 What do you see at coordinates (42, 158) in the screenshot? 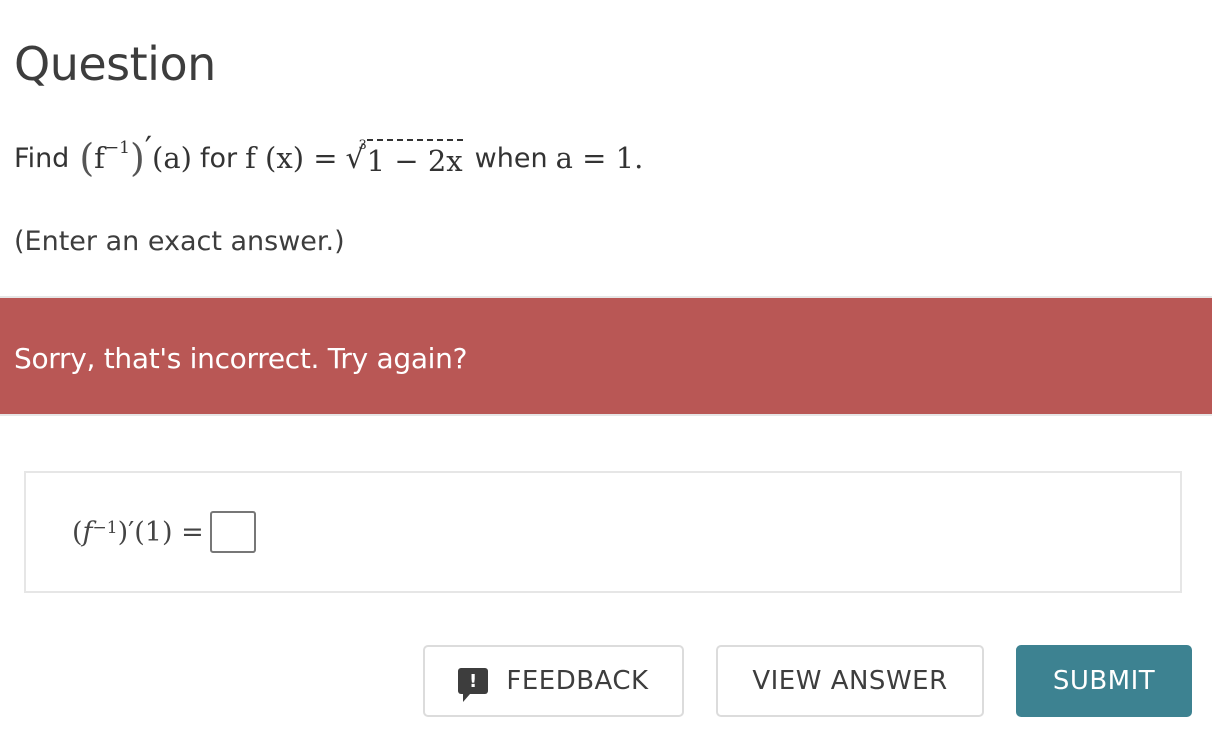
I see `prompt-find-word: Find` at bounding box center [42, 158].